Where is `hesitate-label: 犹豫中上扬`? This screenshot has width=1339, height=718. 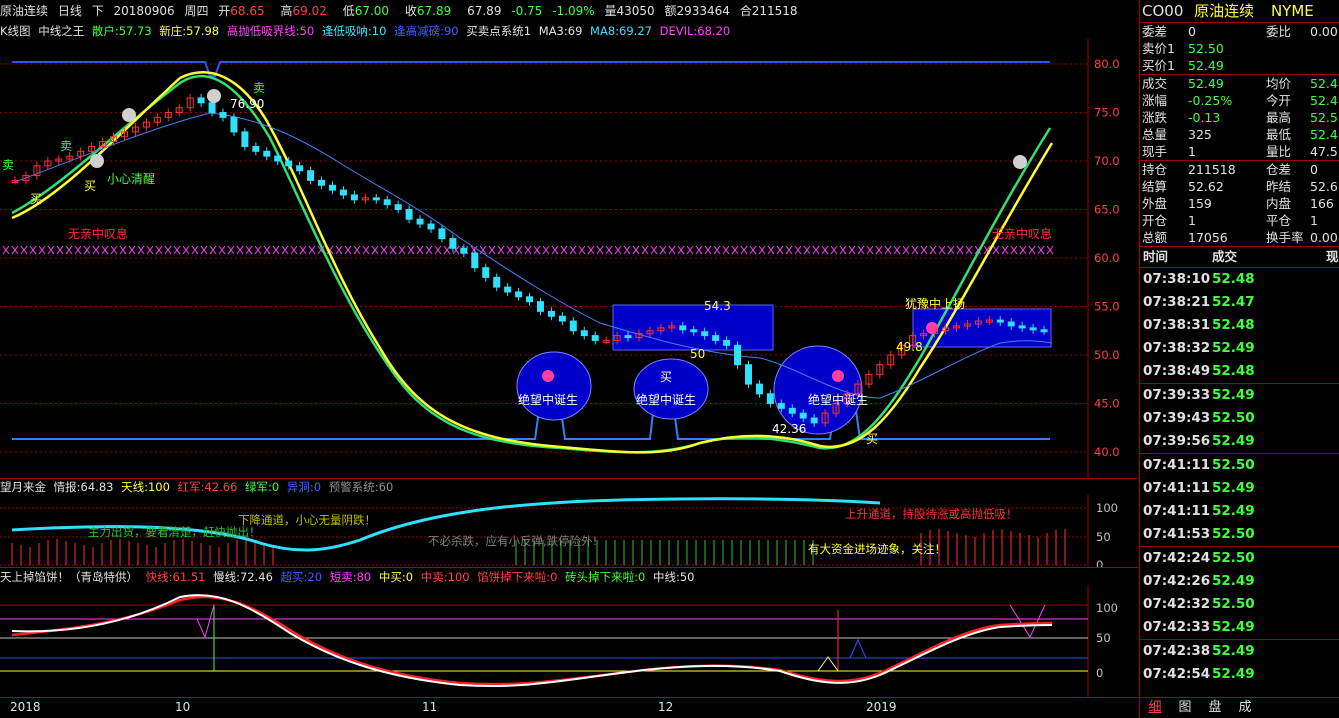
hesitate-label: 犹豫中上扬 is located at coordinates (935, 303).